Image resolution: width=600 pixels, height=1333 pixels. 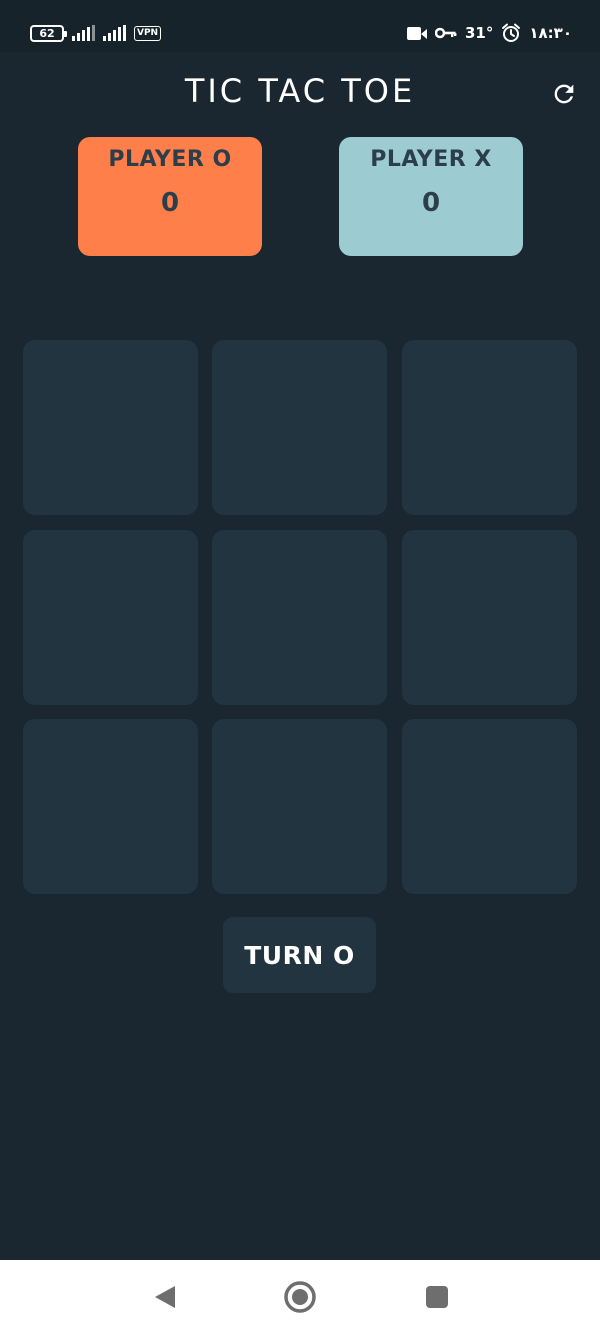 I want to click on status-right-group: 31° ۱۸:۳۰, so click(x=489, y=33).